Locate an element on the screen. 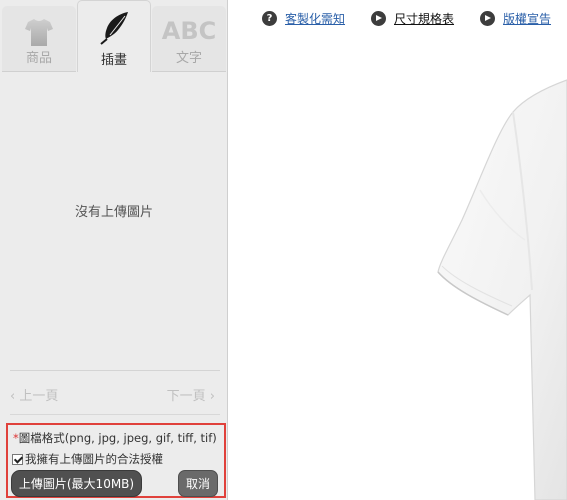  shirt-icon is located at coordinates (39, 32).